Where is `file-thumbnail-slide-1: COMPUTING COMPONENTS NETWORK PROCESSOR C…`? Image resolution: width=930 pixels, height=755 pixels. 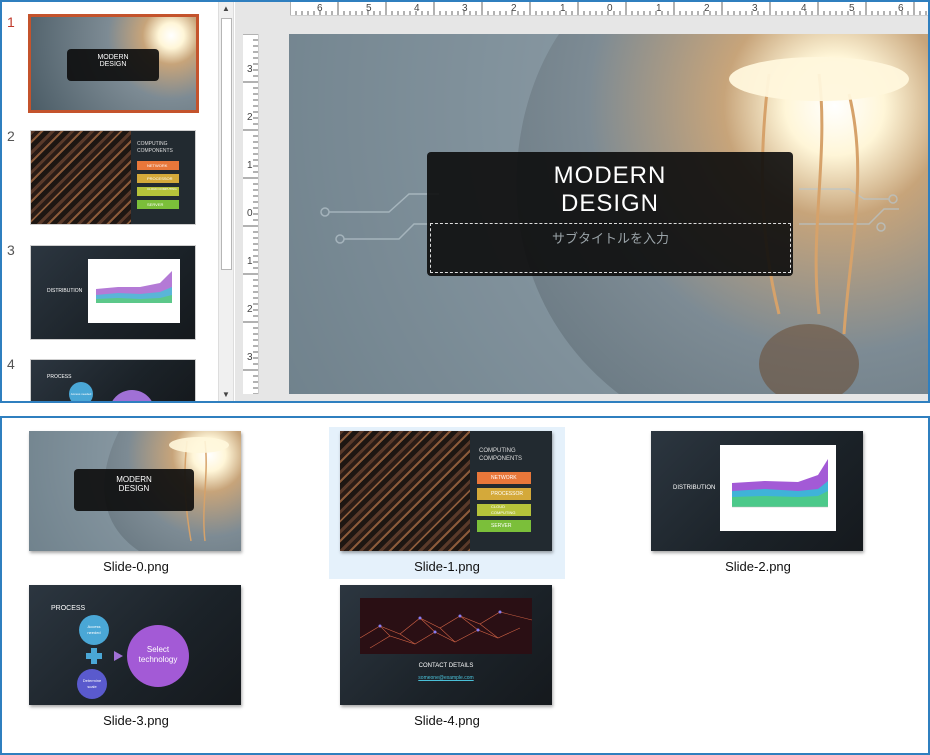
file-thumbnail-slide-1: COMPUTING COMPONENTS NETWORK PROCESSOR C… is located at coordinates (446, 491).